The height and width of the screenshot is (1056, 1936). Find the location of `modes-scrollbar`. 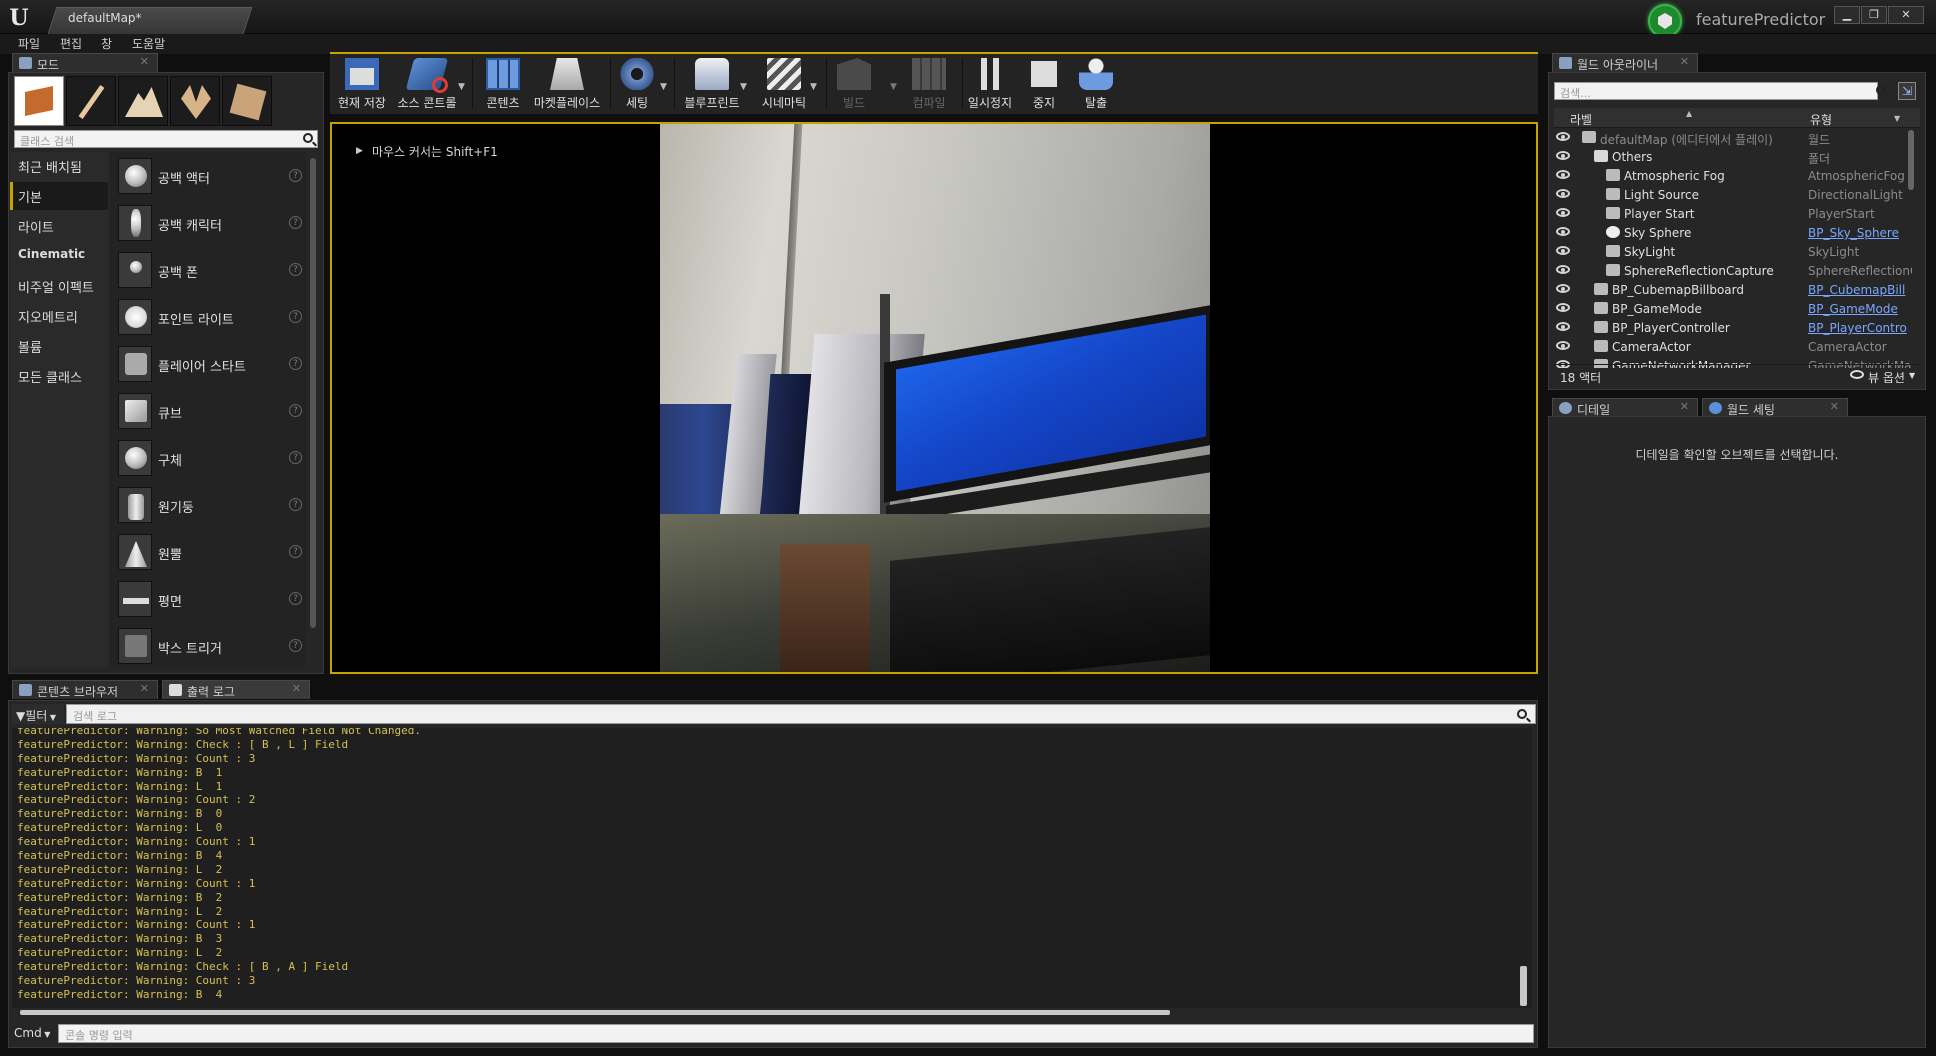

modes-scrollbar is located at coordinates (313, 393).